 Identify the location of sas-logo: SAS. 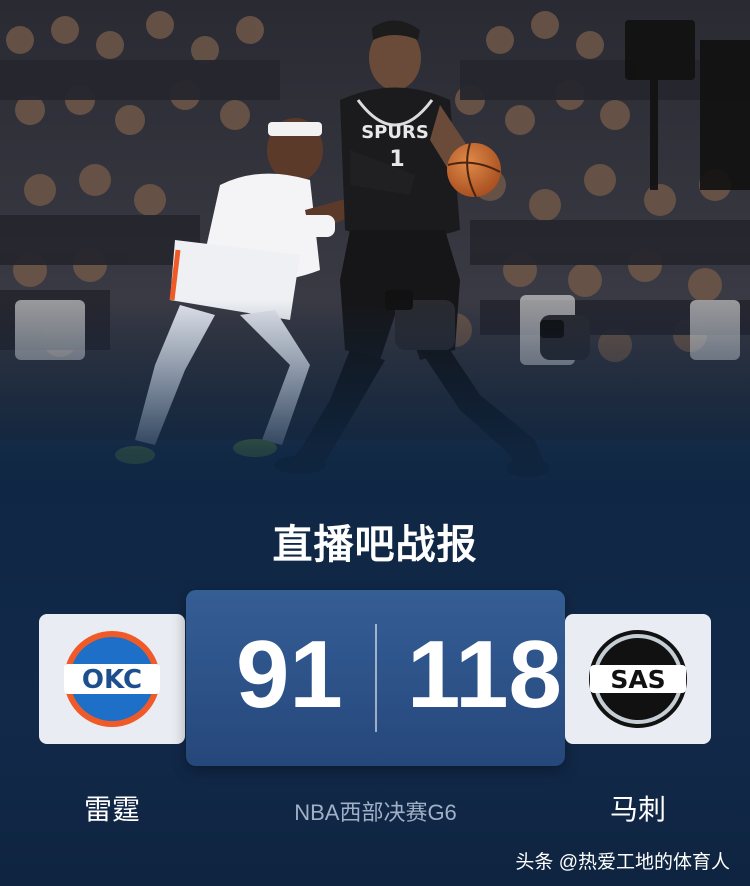
(638, 679).